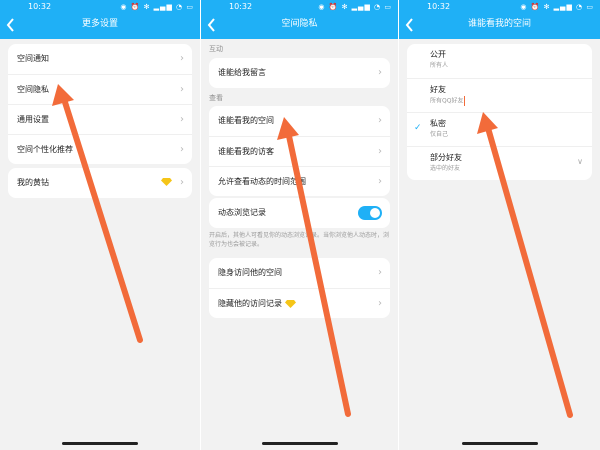  What do you see at coordinates (100, 149) in the screenshot?
I see `row-personalized-recommend: 空间个性化推荐 ›` at bounding box center [100, 149].